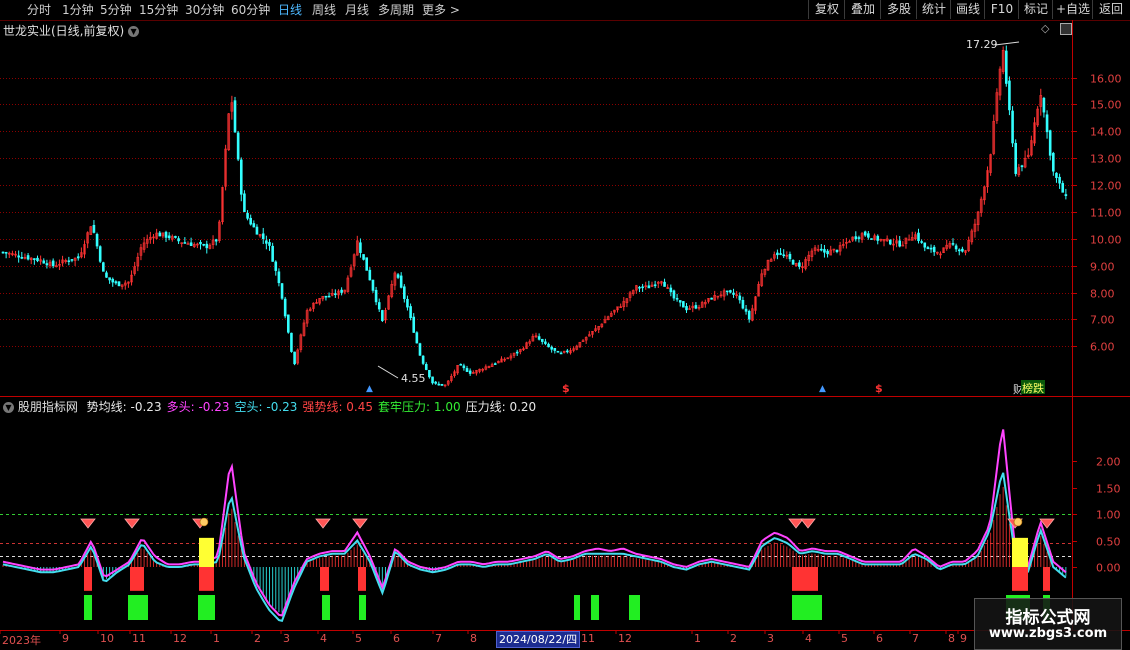 This screenshot has width=1130, height=650. What do you see at coordinates (697, 638) in the screenshot?
I see `x-axis-label: 1` at bounding box center [697, 638].